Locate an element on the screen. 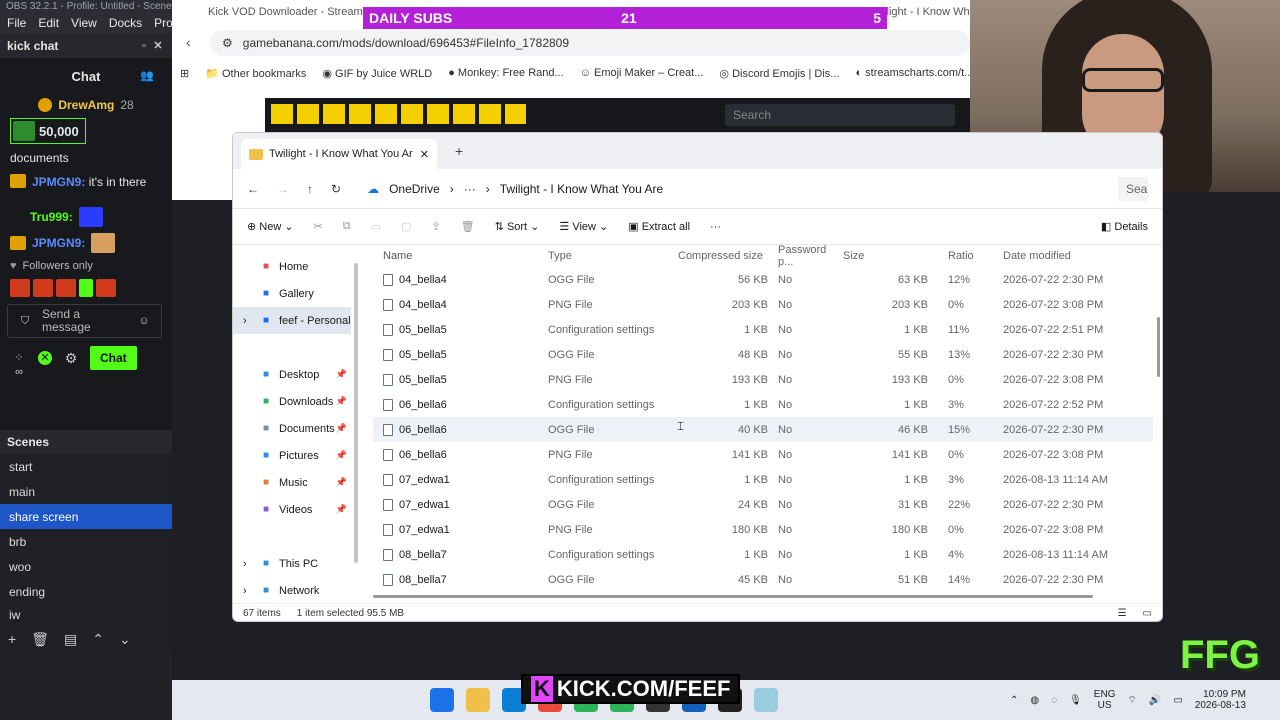  scene-item-selected: share screen is located at coordinates (86, 516).